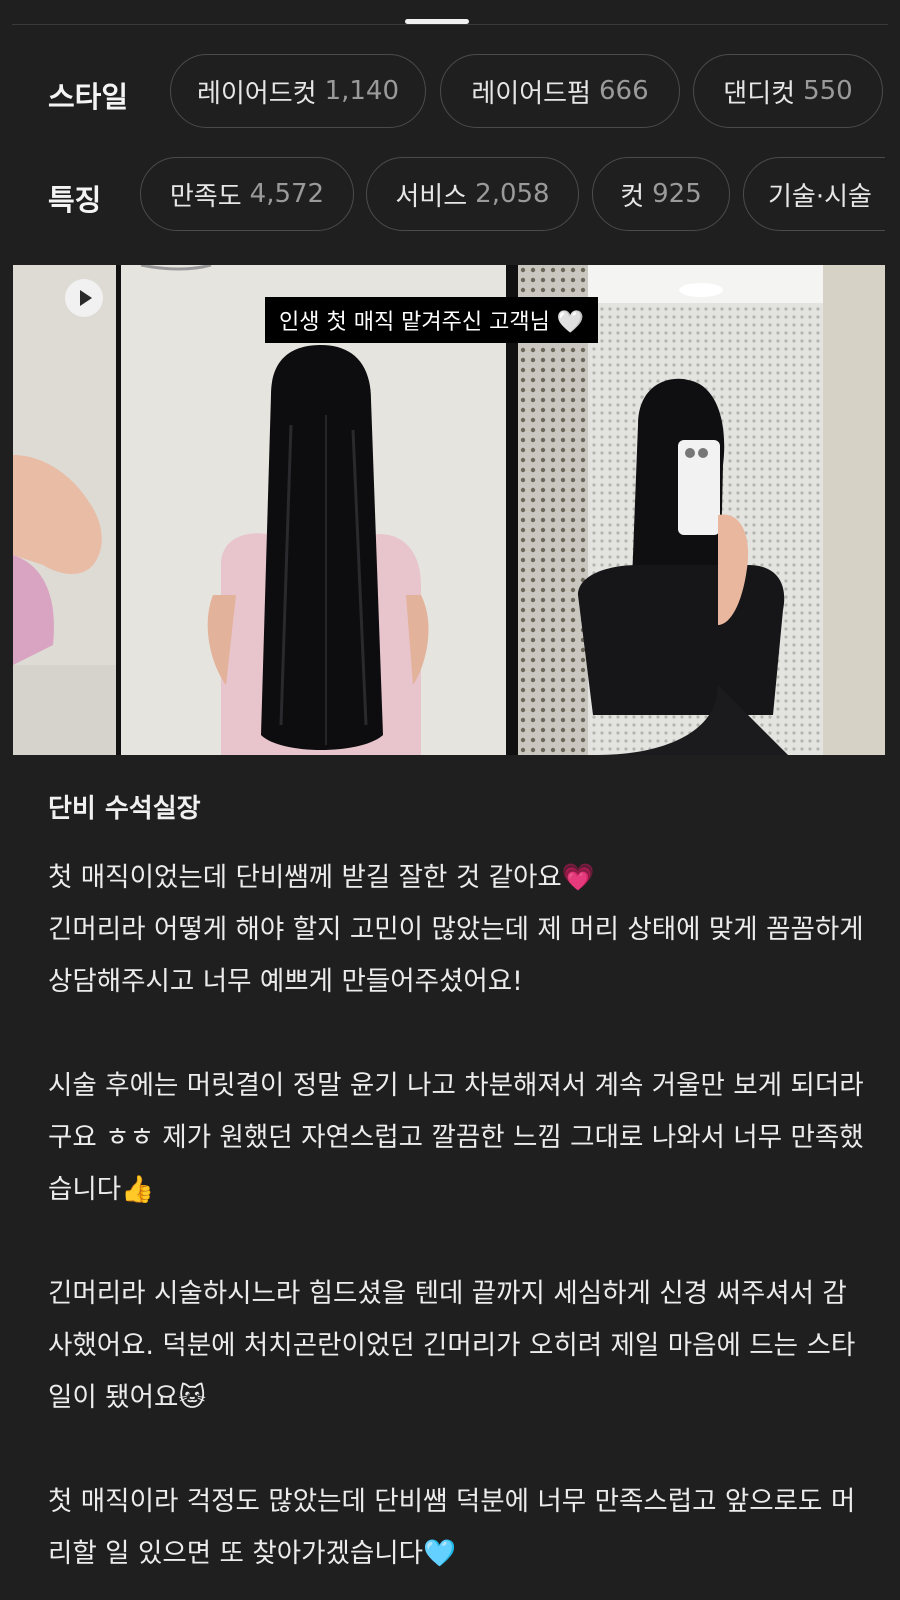 The image size is (900, 1600). I want to click on chip-name: 서비스, so click(431, 196).